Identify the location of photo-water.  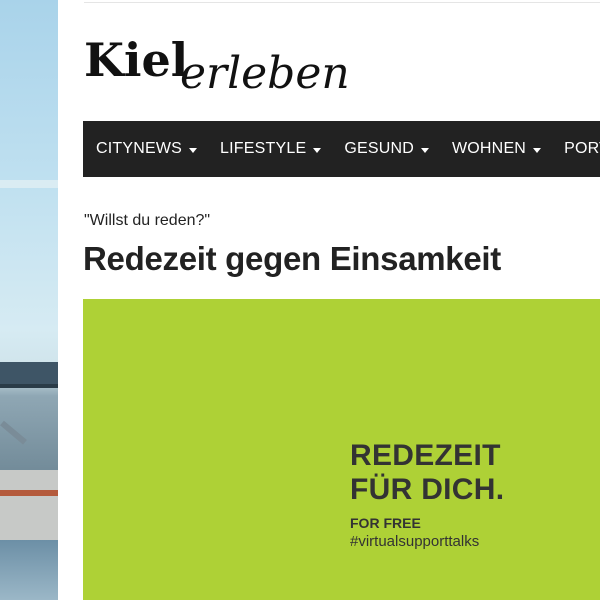
(29, 570).